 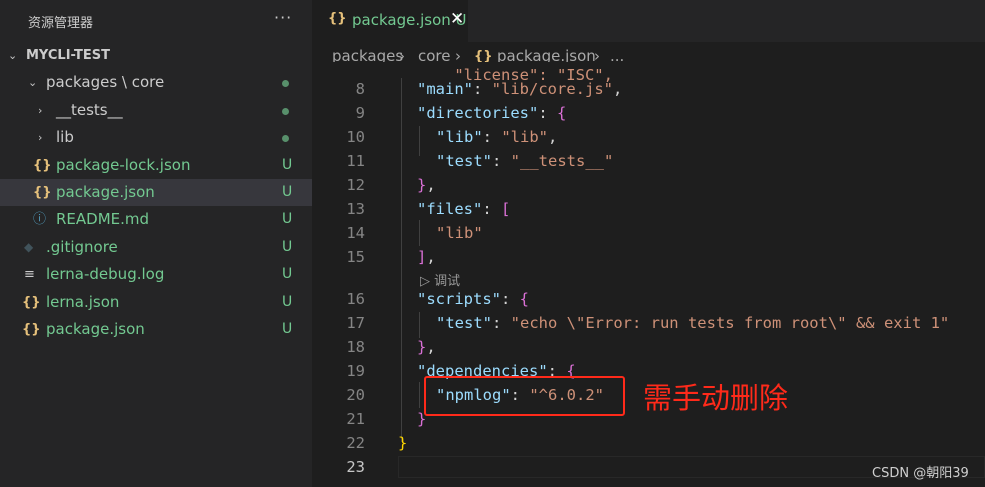 I want to click on annotation-highlight-box, so click(x=524, y=396).